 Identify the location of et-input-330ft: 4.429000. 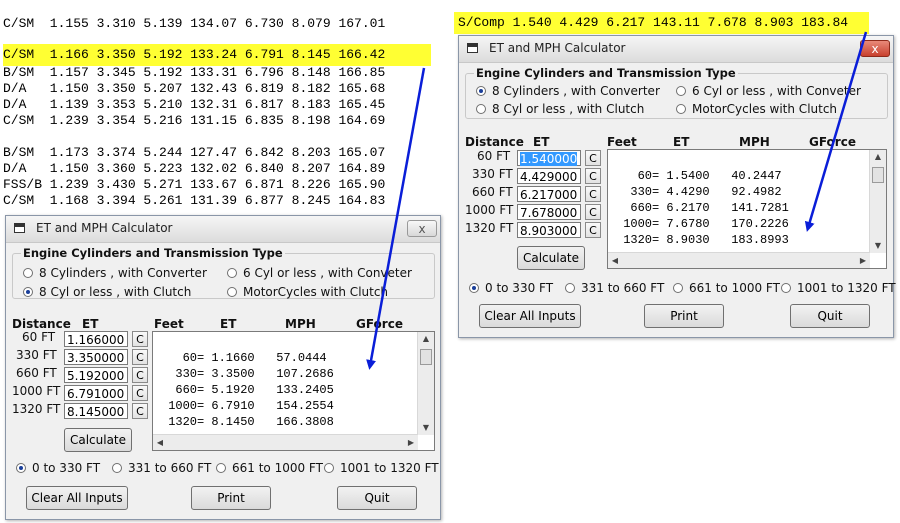
(549, 176).